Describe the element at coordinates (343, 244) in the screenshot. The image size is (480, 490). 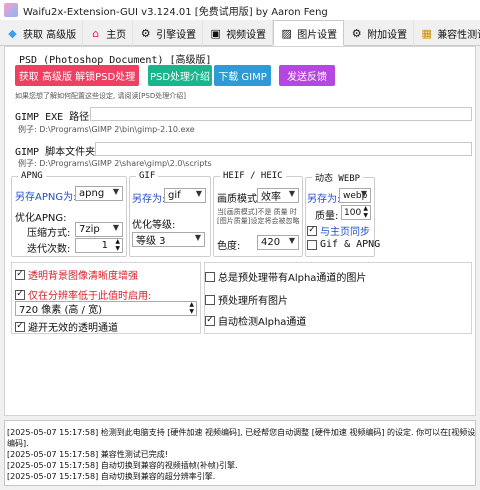
I see `webp-gif-apng-checkbox: Gif & APNG` at that location.